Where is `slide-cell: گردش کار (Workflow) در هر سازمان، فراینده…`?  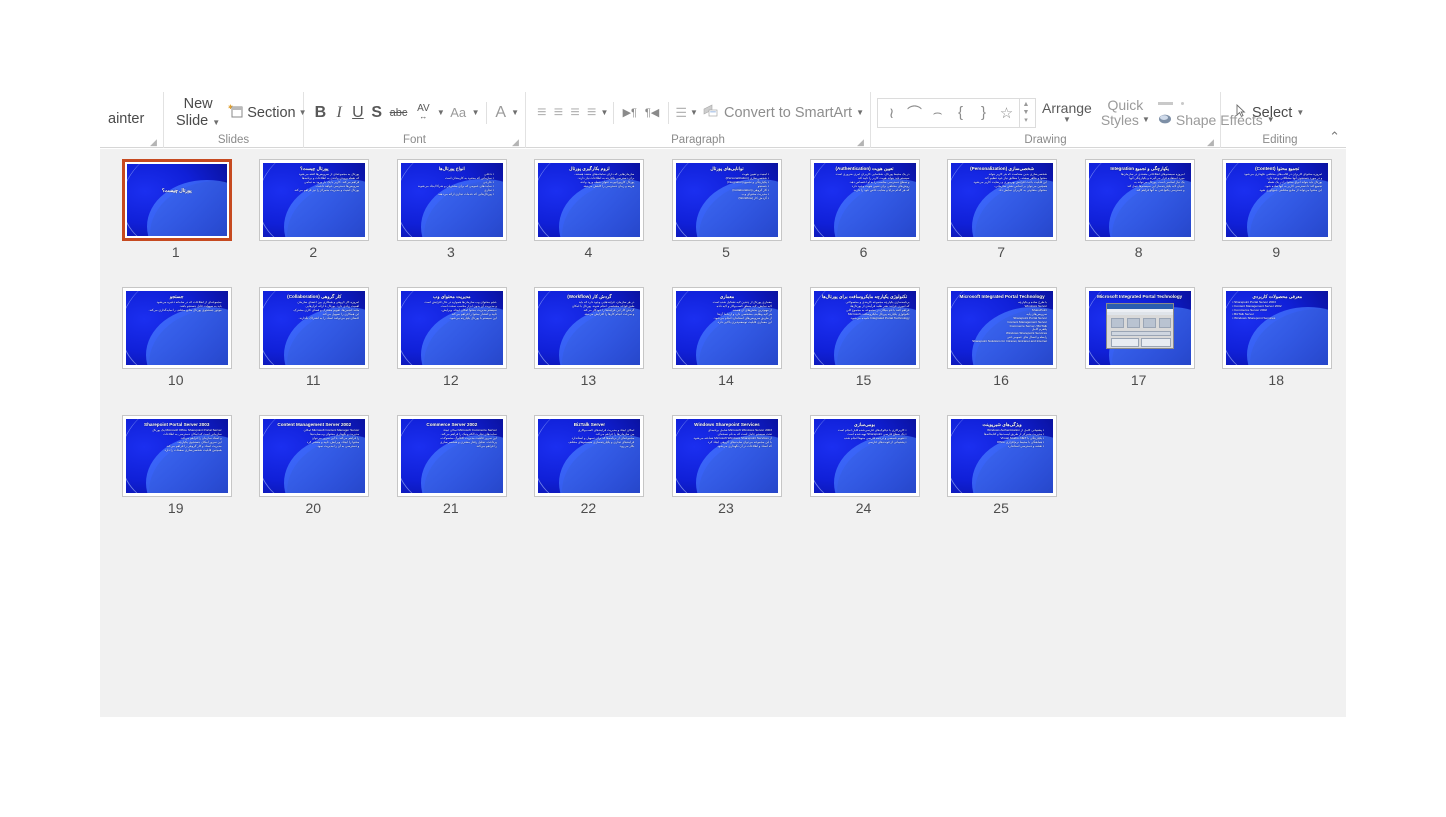
slide-cell: گردش کار (Workflow) در هر سازمان، فراینده… is located at coordinates (590, 351).